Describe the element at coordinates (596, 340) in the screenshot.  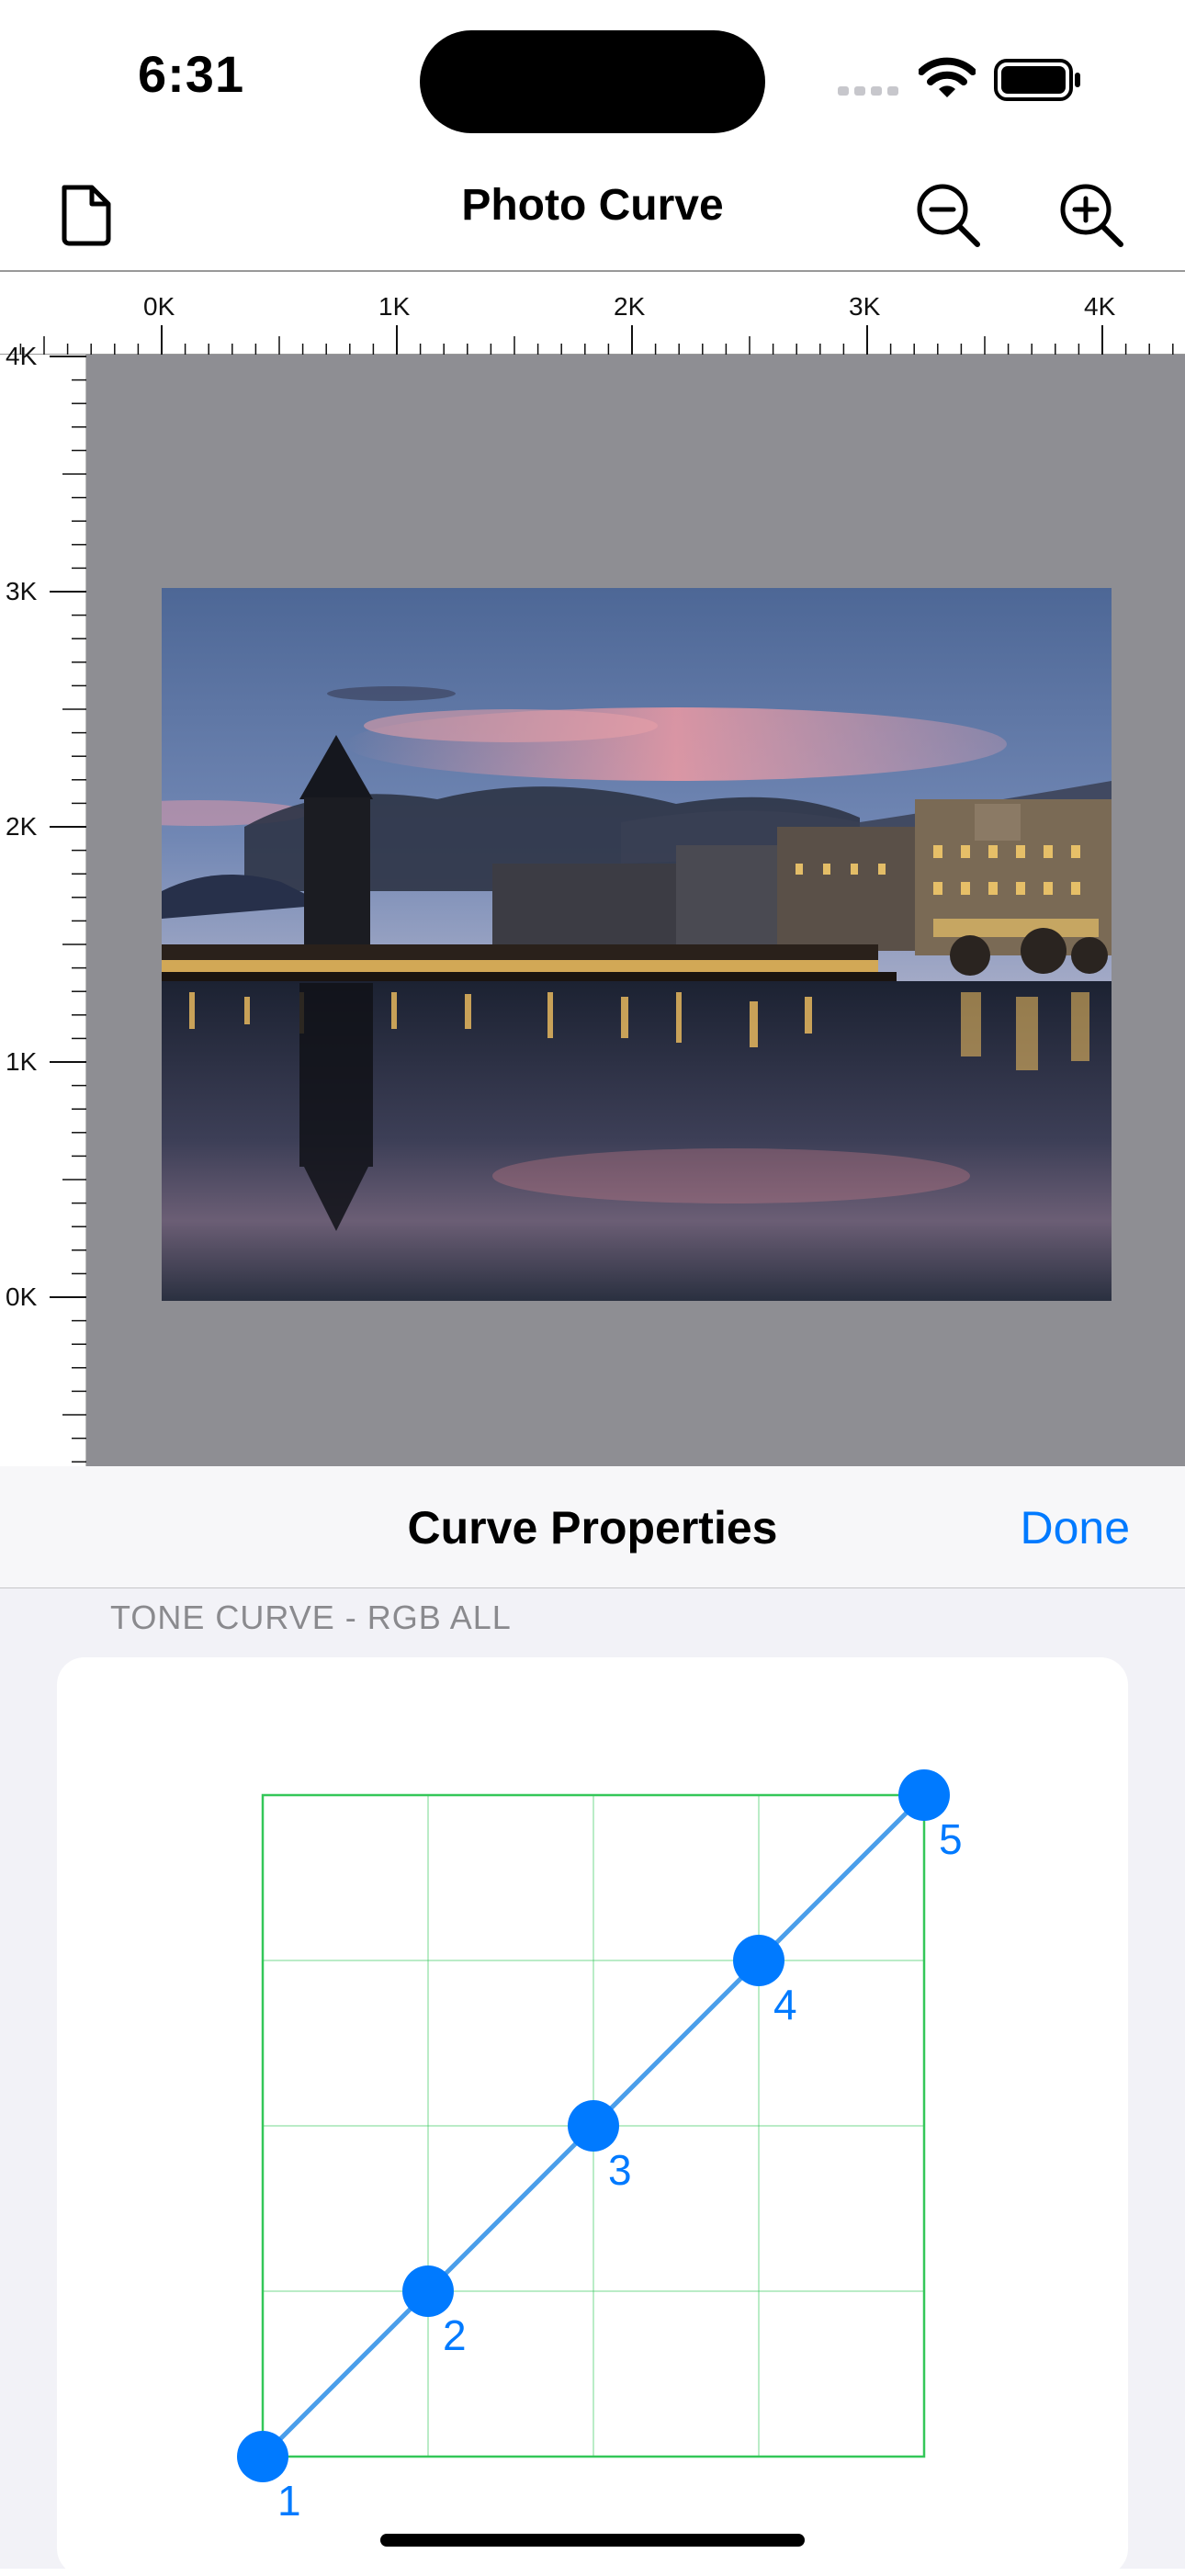
I see `horizontal-ruler-ticks` at that location.